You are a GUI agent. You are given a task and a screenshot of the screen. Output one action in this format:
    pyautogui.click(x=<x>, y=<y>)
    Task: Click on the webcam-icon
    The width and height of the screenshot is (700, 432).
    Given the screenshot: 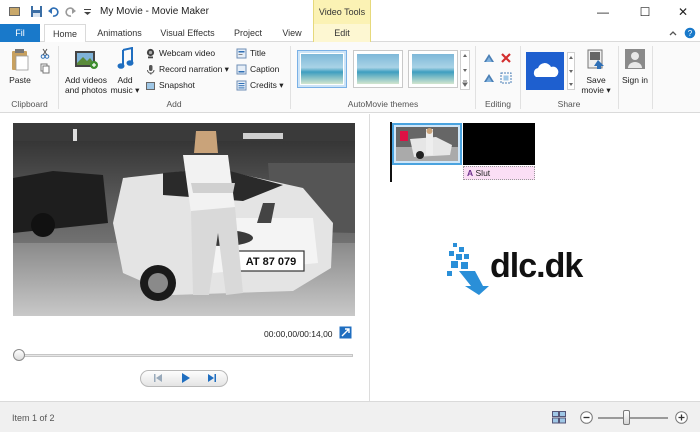 What is the action you would take?
    pyautogui.click(x=150, y=54)
    